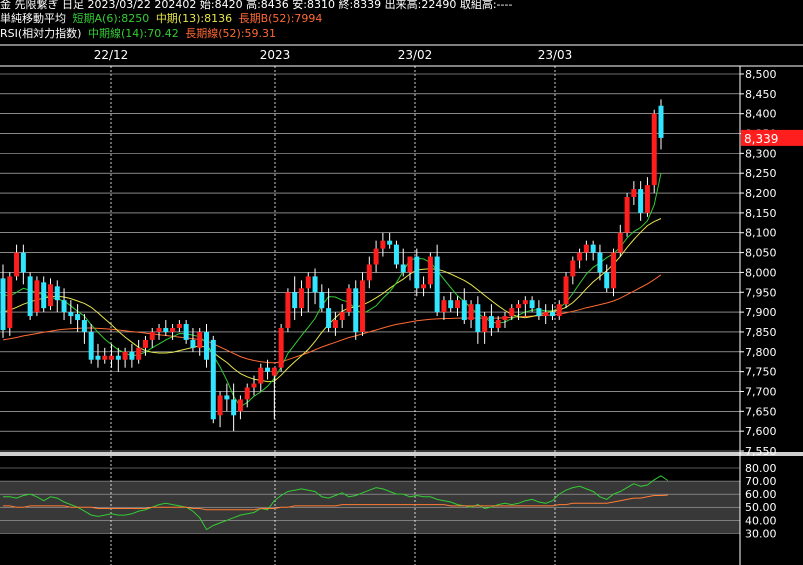  What do you see at coordinates (761, 74) in the screenshot?
I see `price-tick-label: 8,500` at bounding box center [761, 74].